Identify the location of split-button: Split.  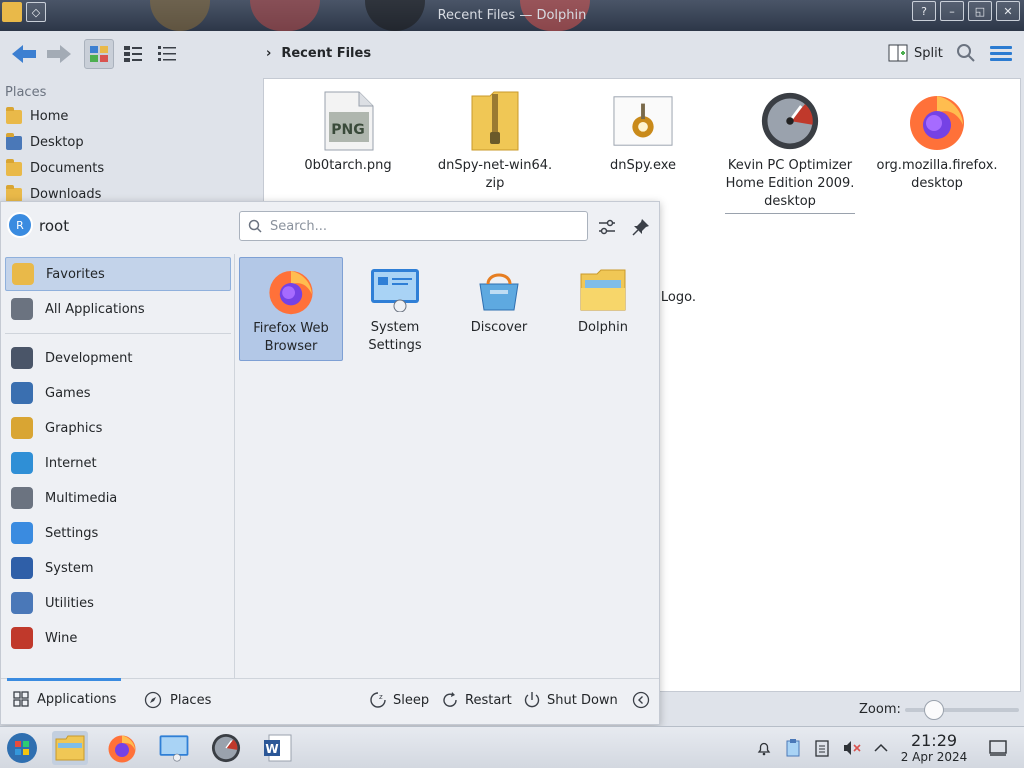
(915, 53).